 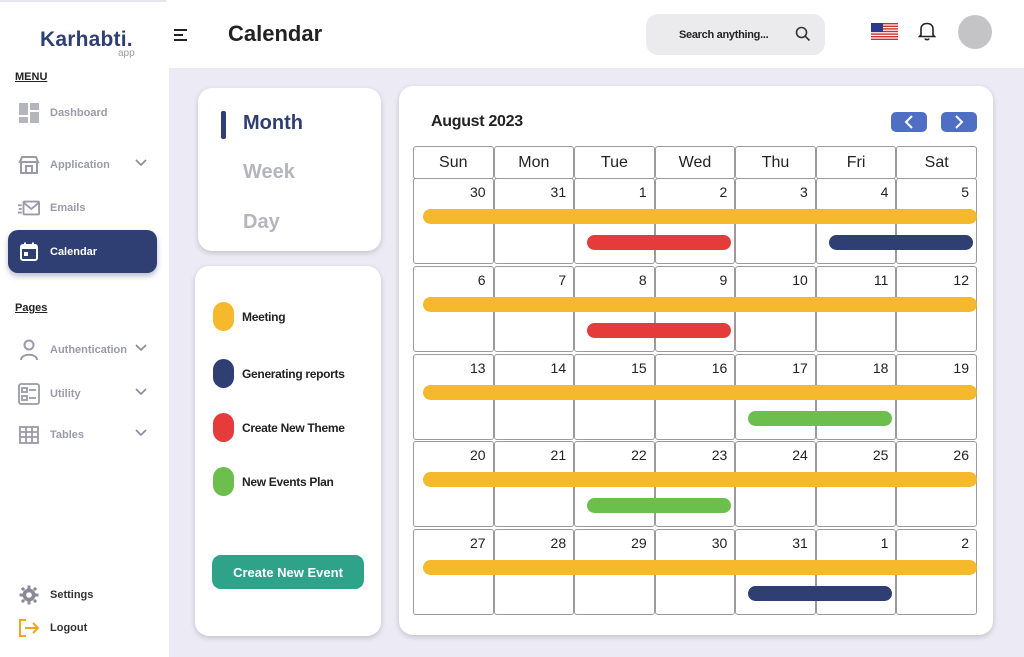 I want to click on sidebar-item-tables: Tables, so click(x=82, y=435).